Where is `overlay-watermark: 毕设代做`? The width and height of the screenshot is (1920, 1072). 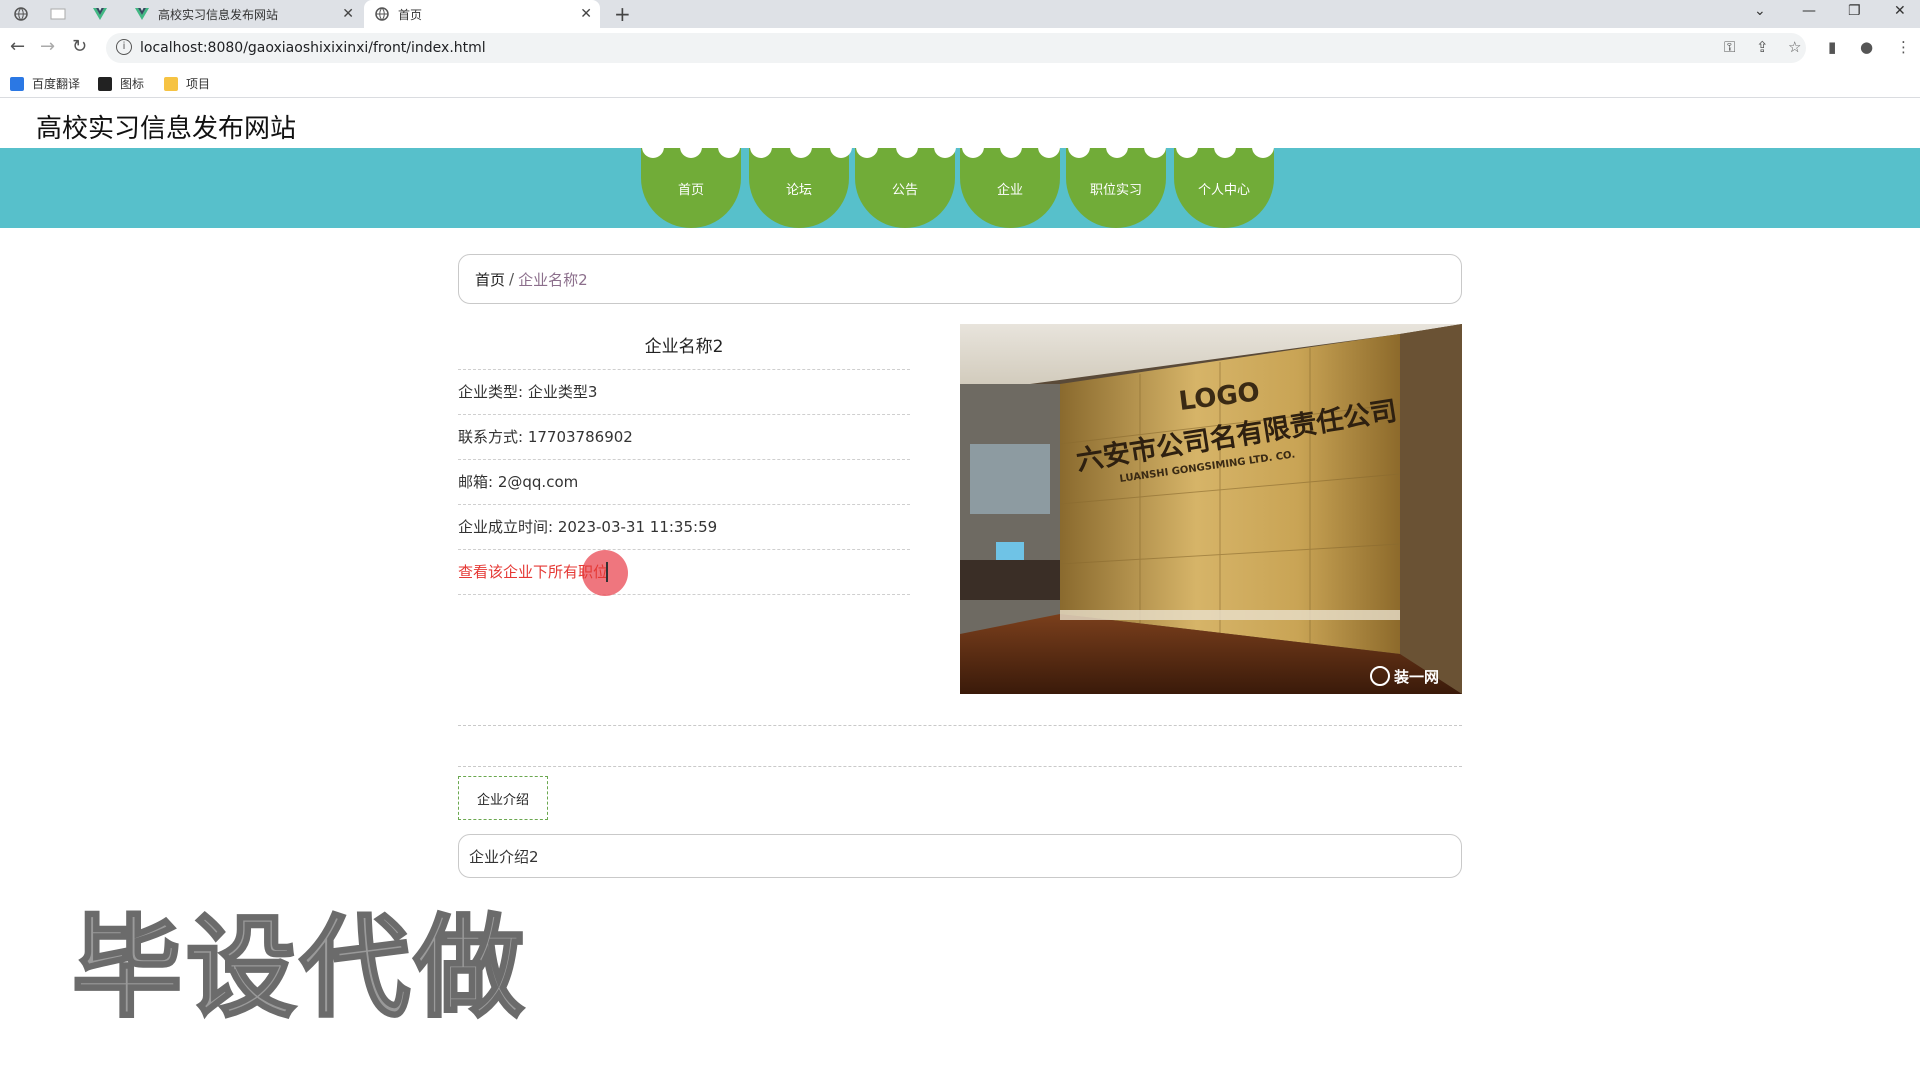 overlay-watermark: 毕设代做 is located at coordinates (299, 968).